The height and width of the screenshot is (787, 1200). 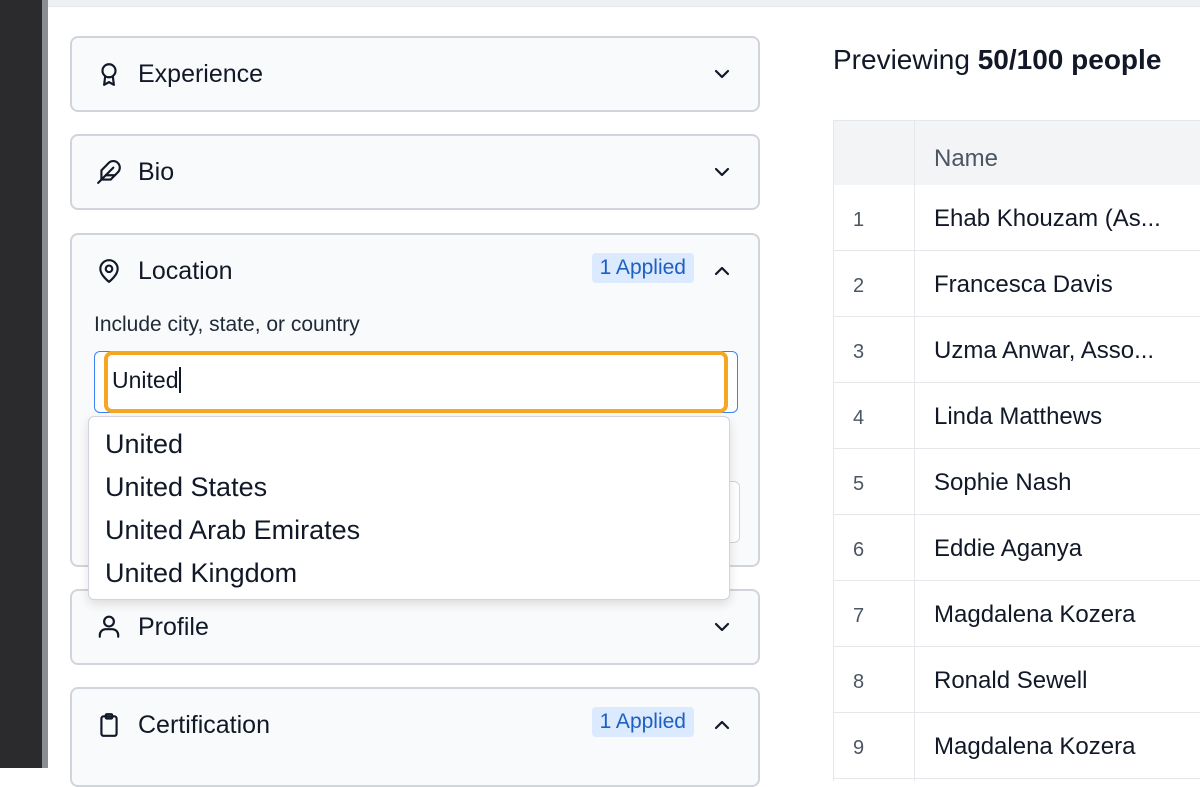 I want to click on suggestion-item: United Kingdom, so click(x=201, y=573).